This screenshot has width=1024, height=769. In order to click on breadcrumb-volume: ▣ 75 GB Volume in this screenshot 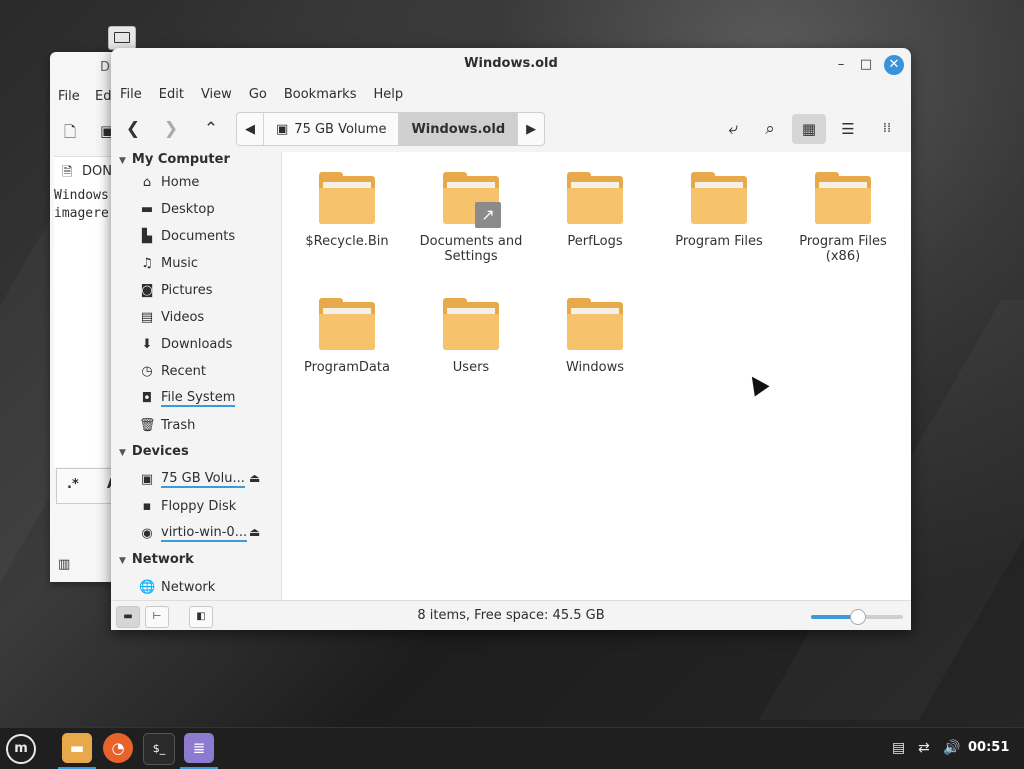, I will do `click(332, 129)`.